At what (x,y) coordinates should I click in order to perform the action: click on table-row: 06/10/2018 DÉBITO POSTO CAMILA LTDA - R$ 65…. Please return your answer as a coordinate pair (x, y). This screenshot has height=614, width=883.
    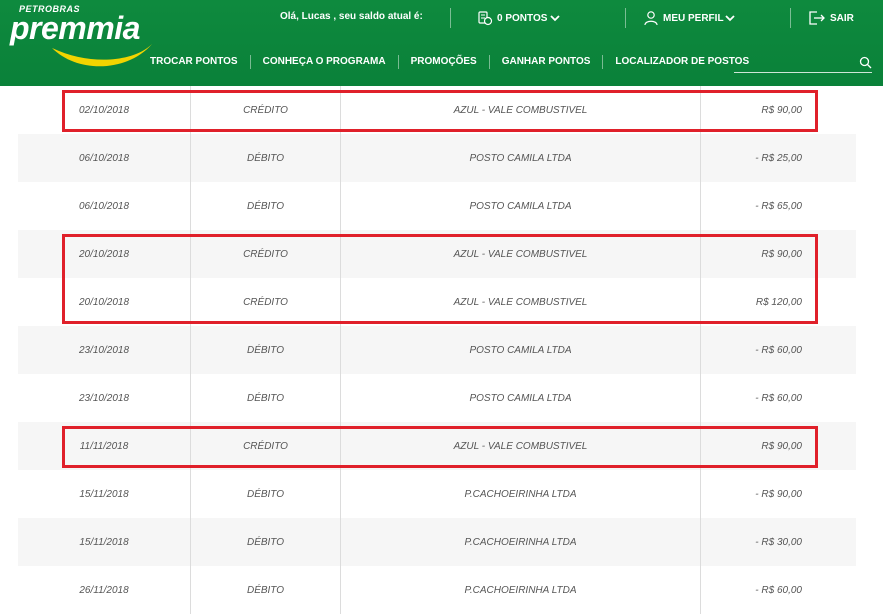
    Looking at the image, I should click on (437, 206).